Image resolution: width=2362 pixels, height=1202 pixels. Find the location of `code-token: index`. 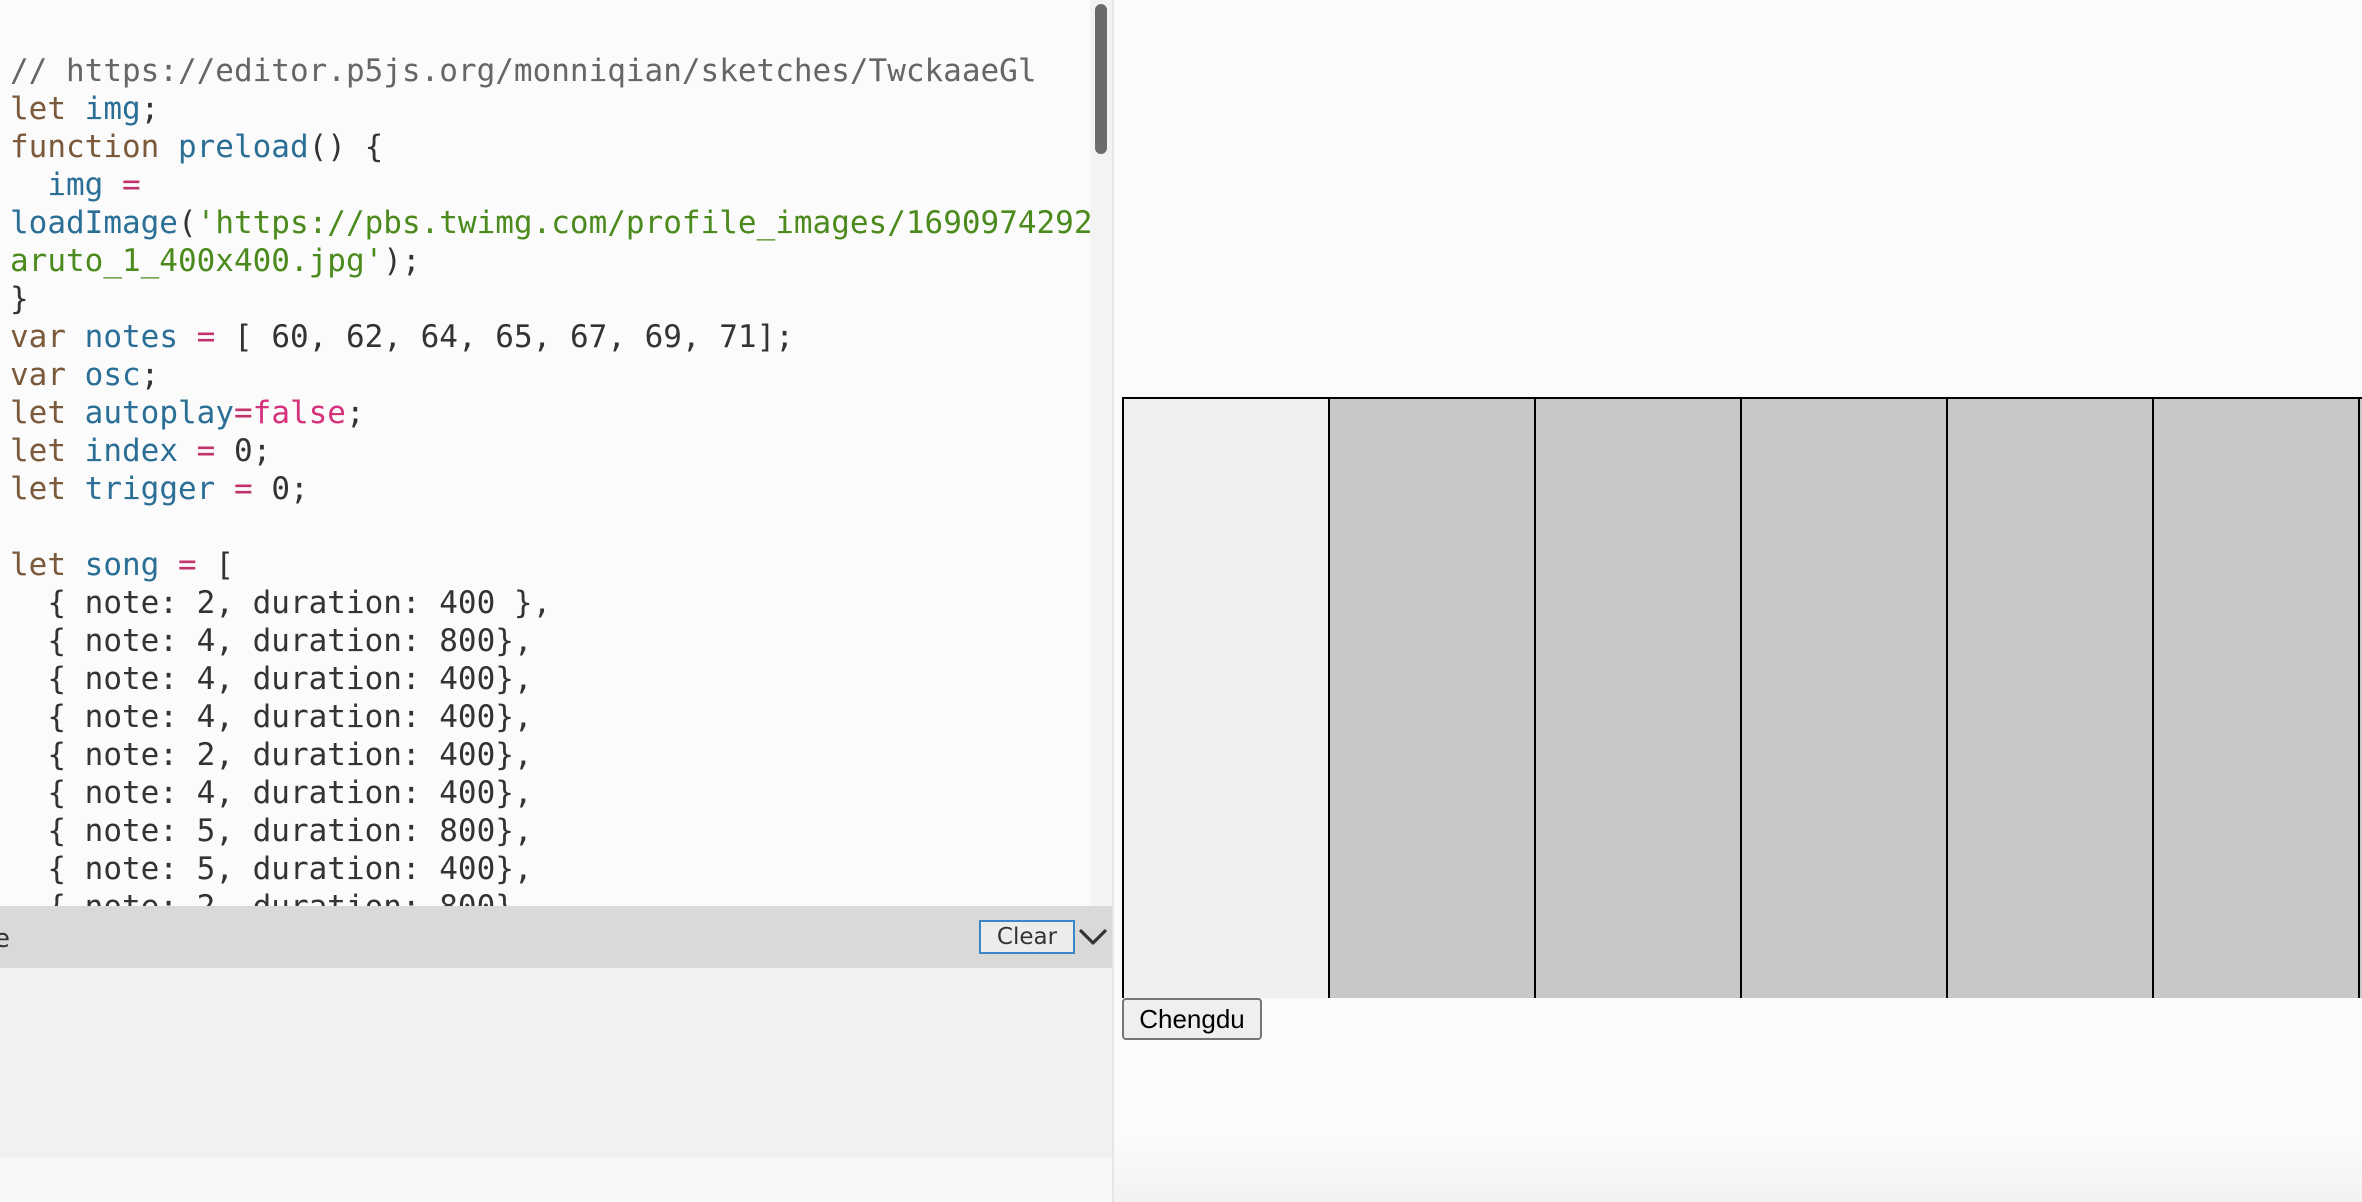

code-token: index is located at coordinates (131, 451).